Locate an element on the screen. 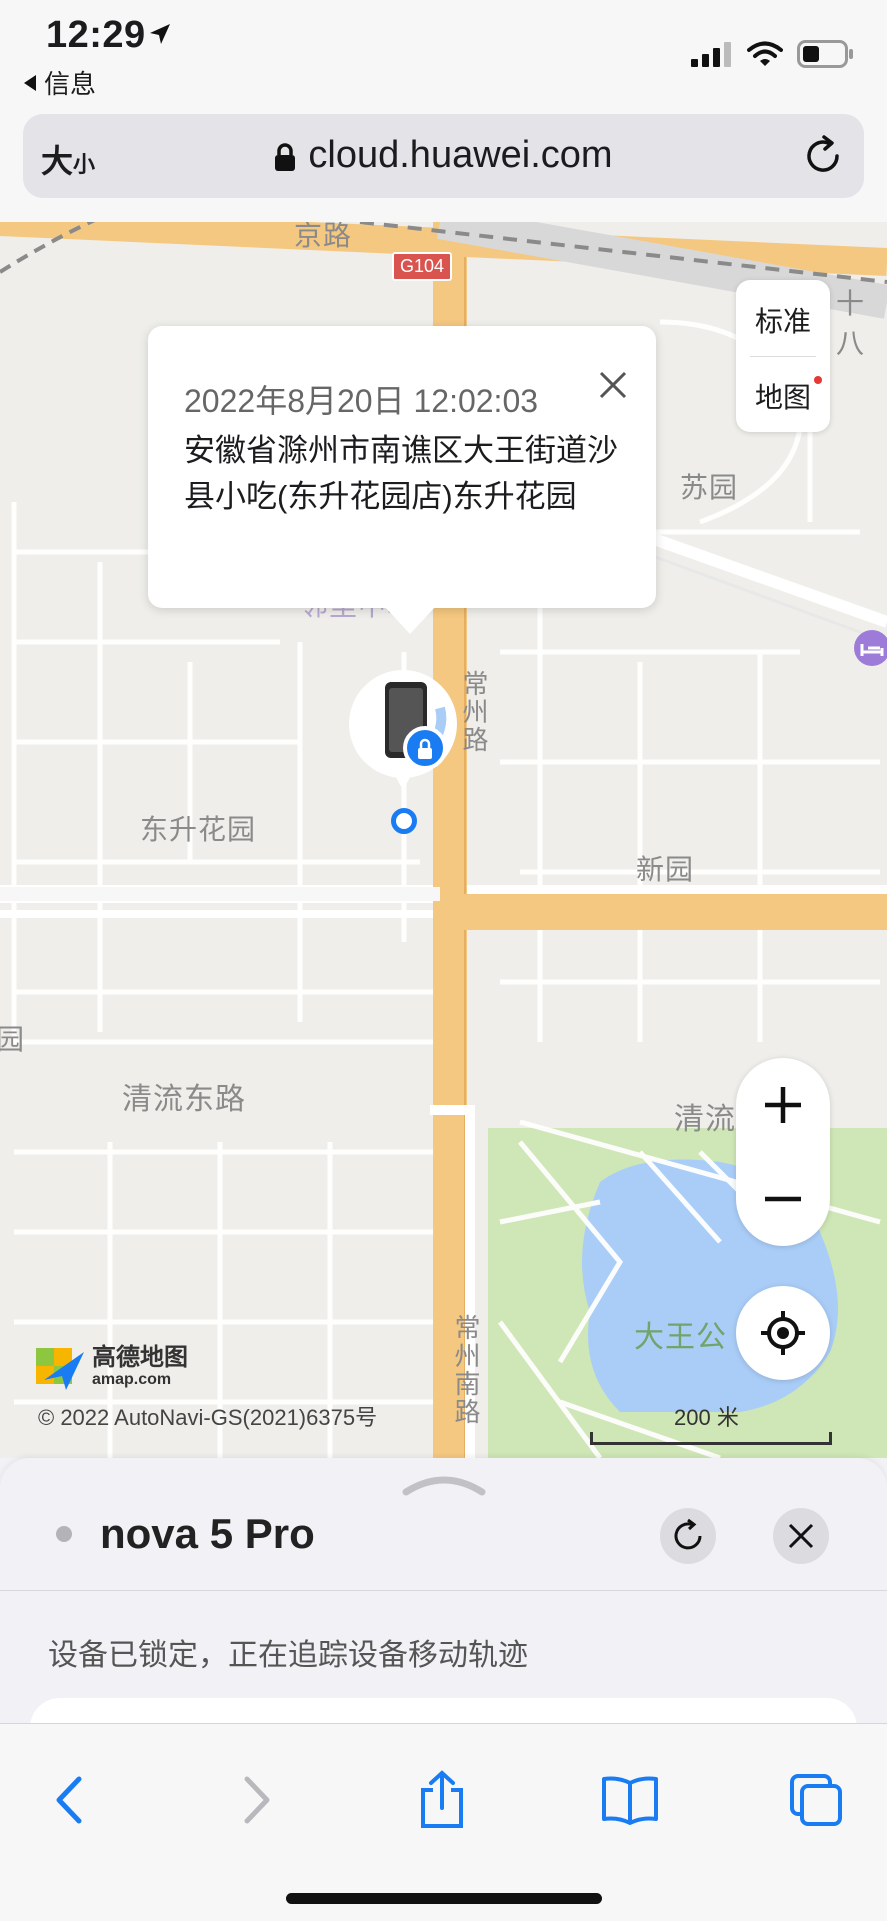 The image size is (887, 1921). sheet-header: nova 5 Pro is located at coordinates (443, 1524).